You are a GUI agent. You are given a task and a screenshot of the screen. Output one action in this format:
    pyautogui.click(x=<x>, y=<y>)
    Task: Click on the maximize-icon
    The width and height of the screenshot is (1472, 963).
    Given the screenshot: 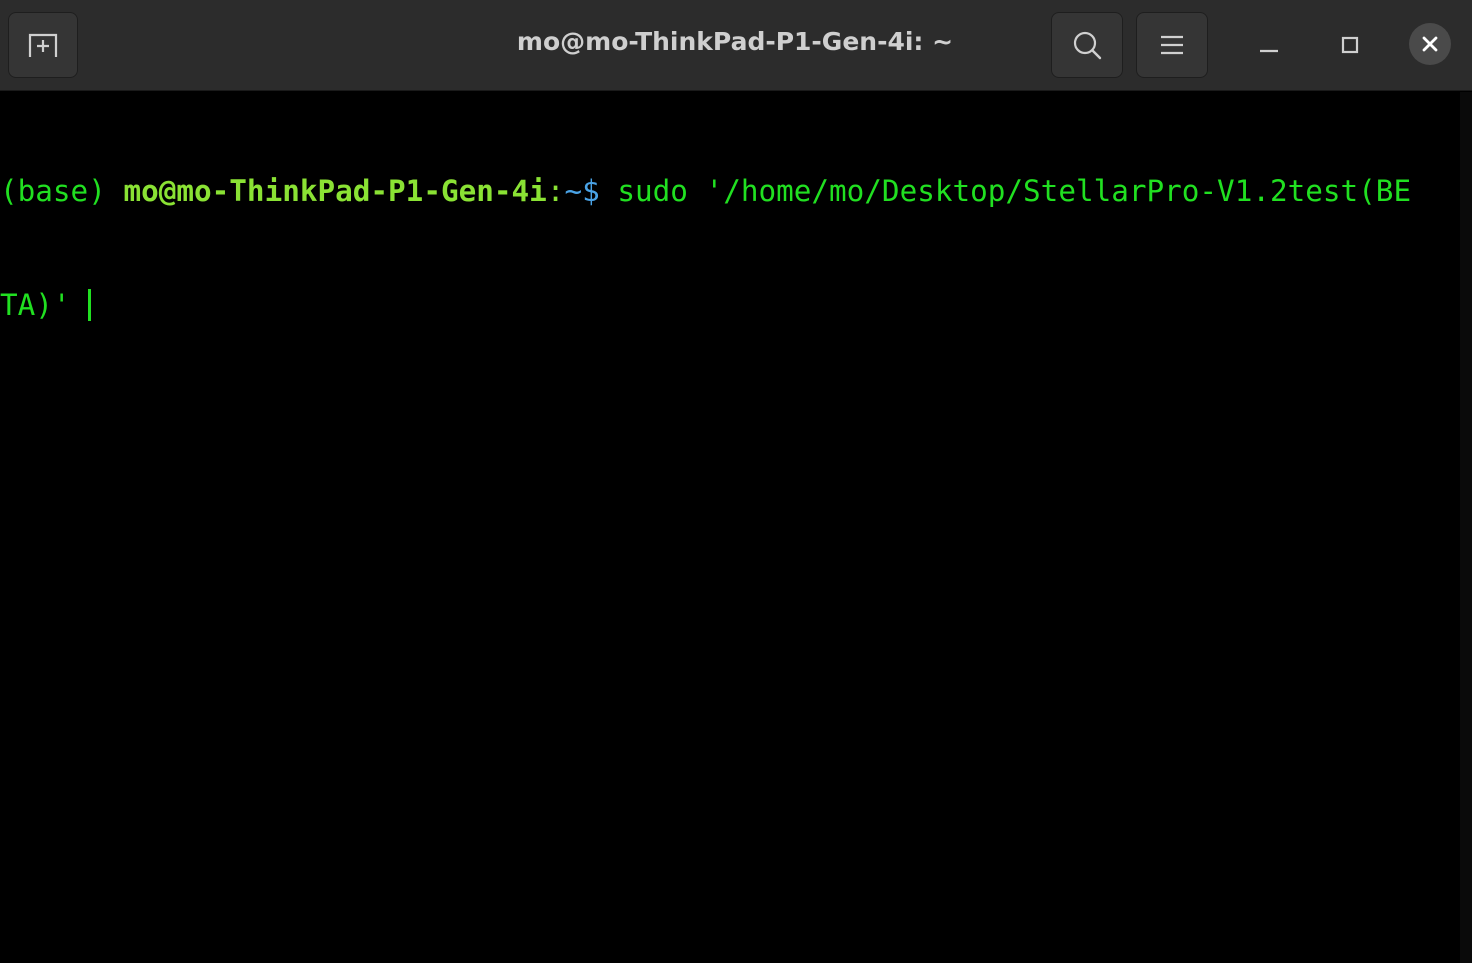 What is the action you would take?
    pyautogui.click(x=1350, y=45)
    